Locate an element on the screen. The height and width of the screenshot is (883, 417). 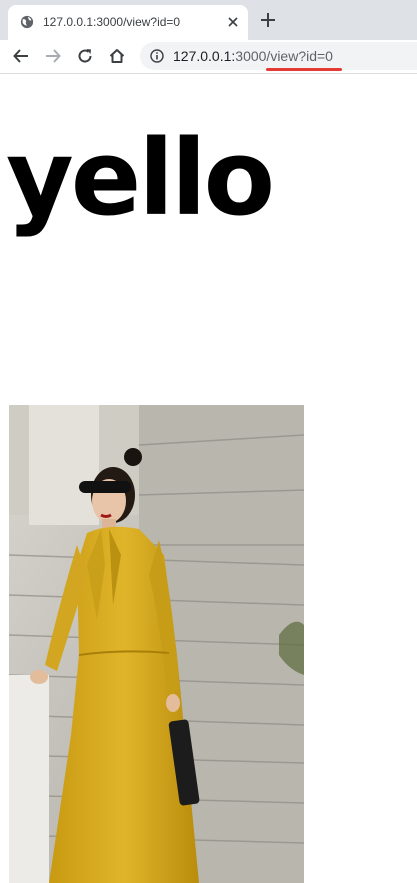
tab-strip: 127.0.0.1:3000/view?id=0 is located at coordinates (208, 20).